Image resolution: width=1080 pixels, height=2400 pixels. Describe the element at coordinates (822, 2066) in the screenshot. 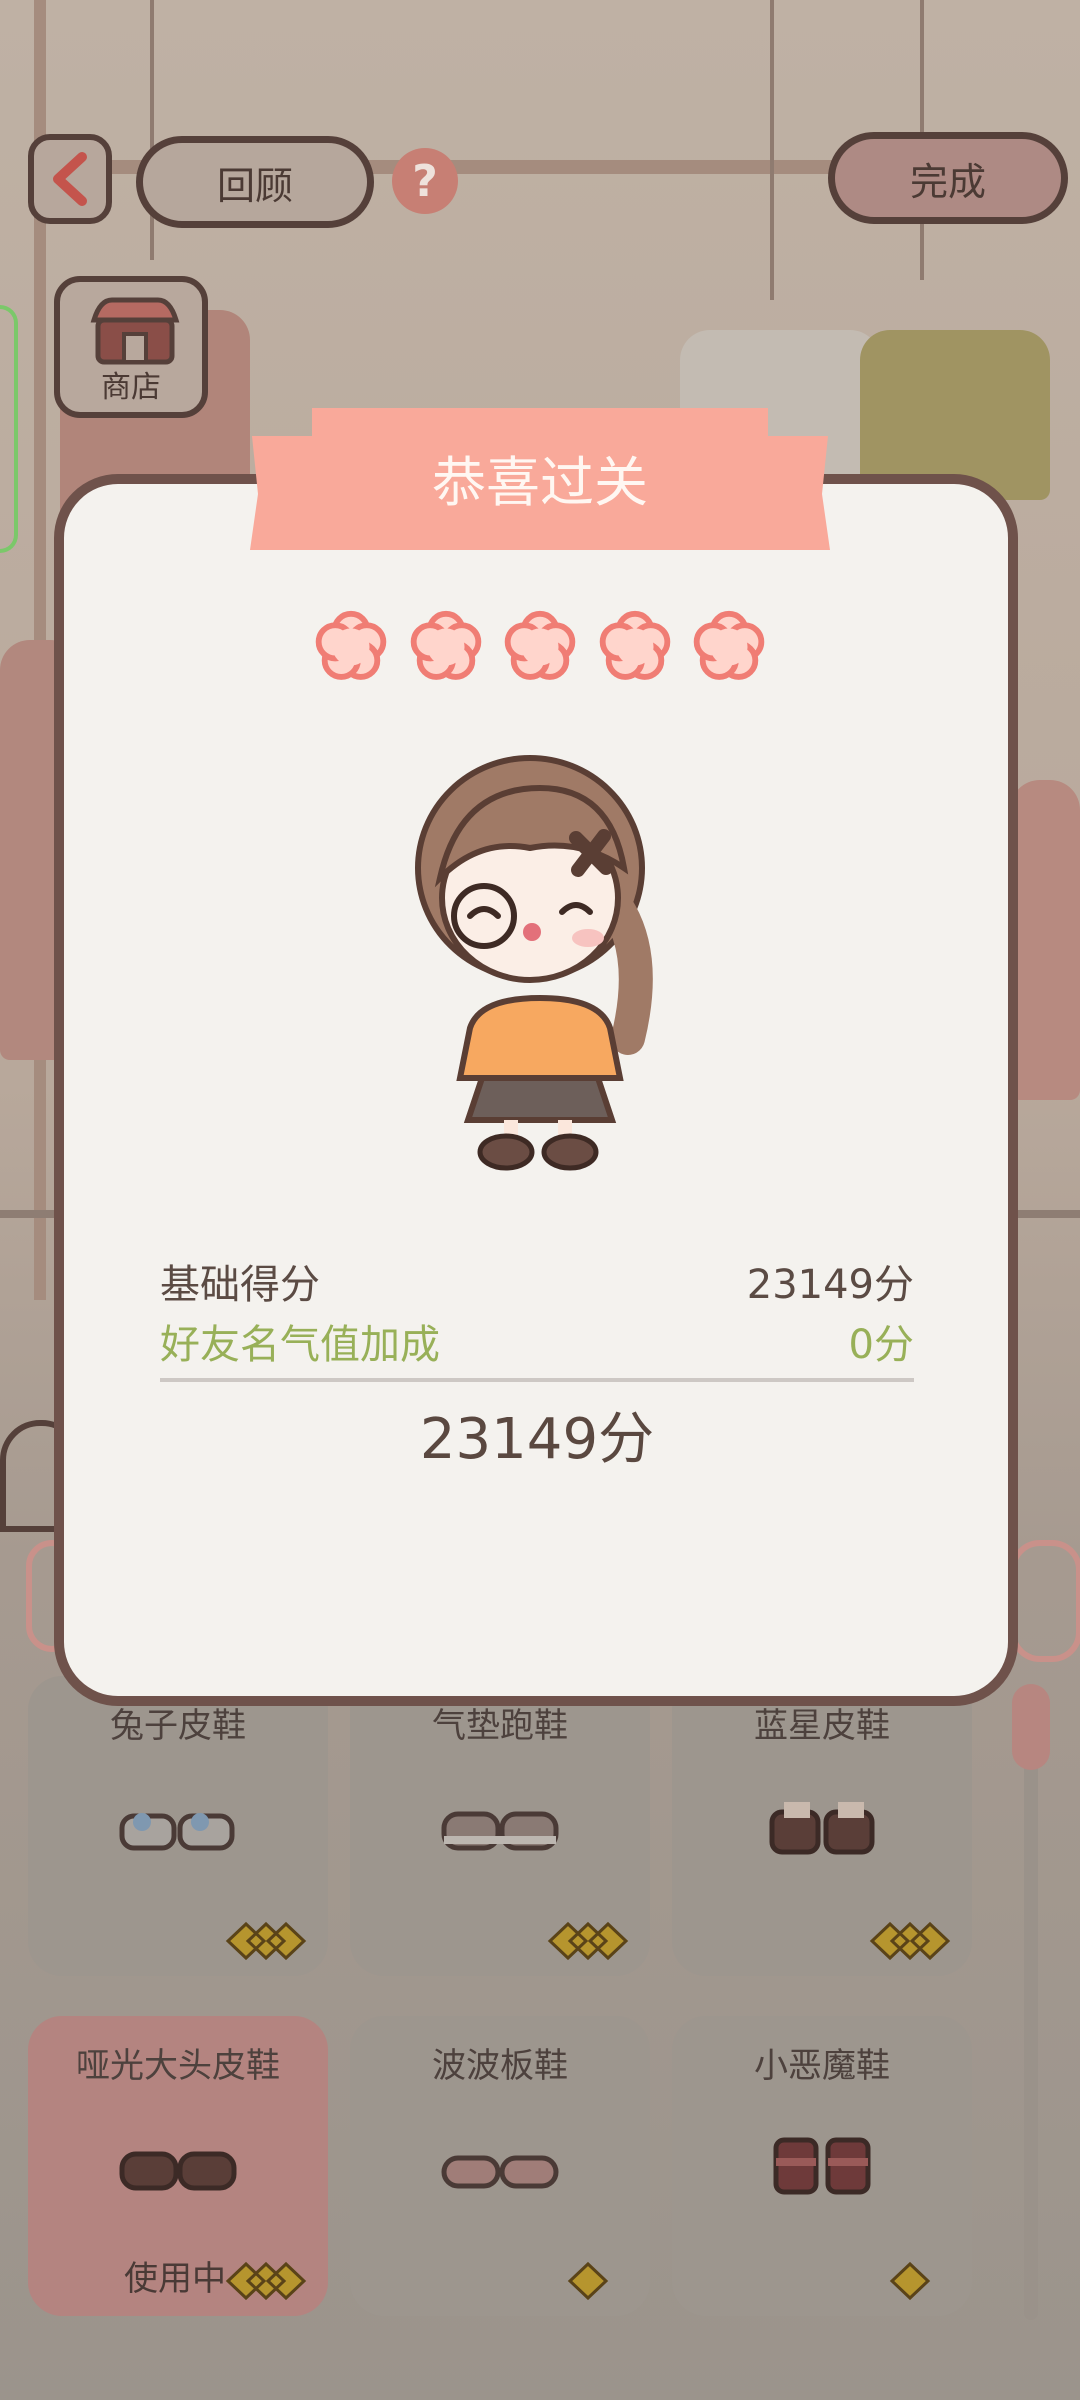

I see `item-name: 小恶魔鞋` at that location.